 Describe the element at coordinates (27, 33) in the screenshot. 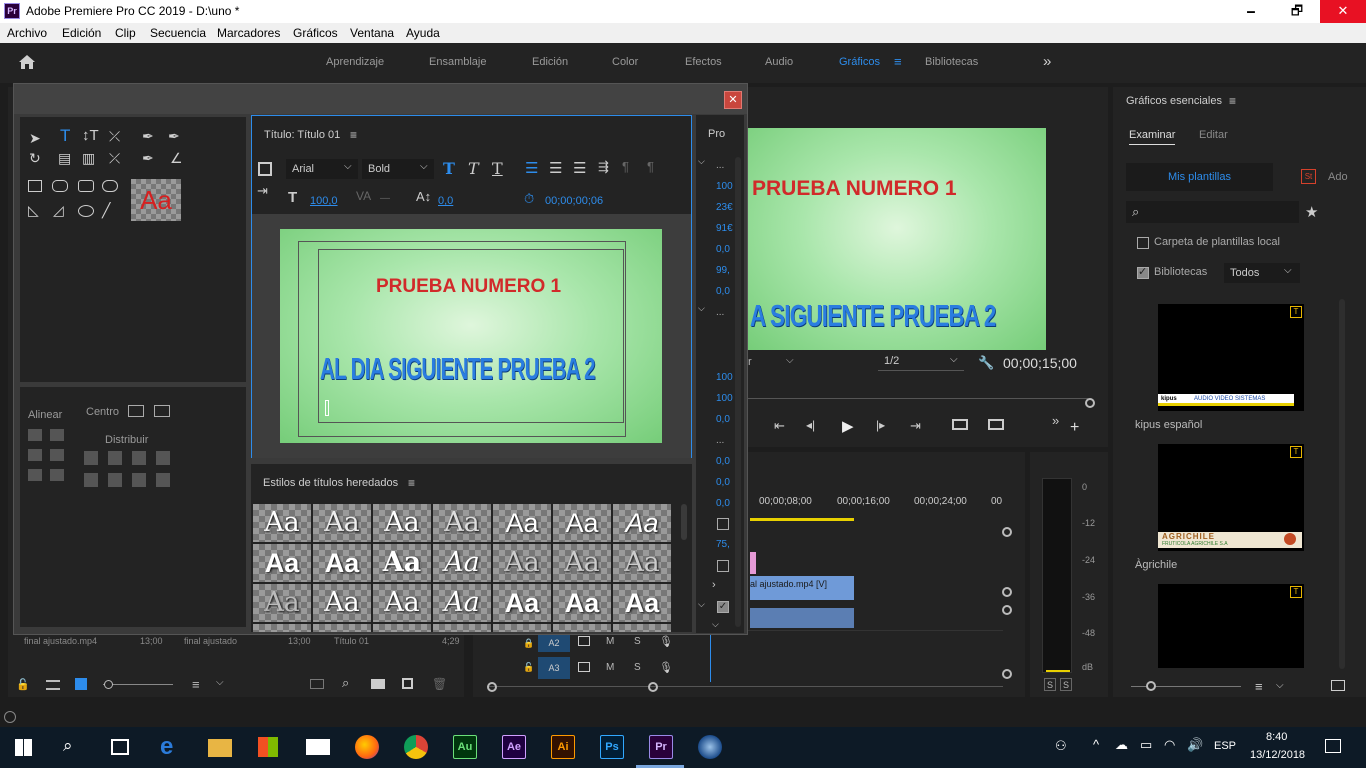

I see `menu-archivo: Archivo` at that location.